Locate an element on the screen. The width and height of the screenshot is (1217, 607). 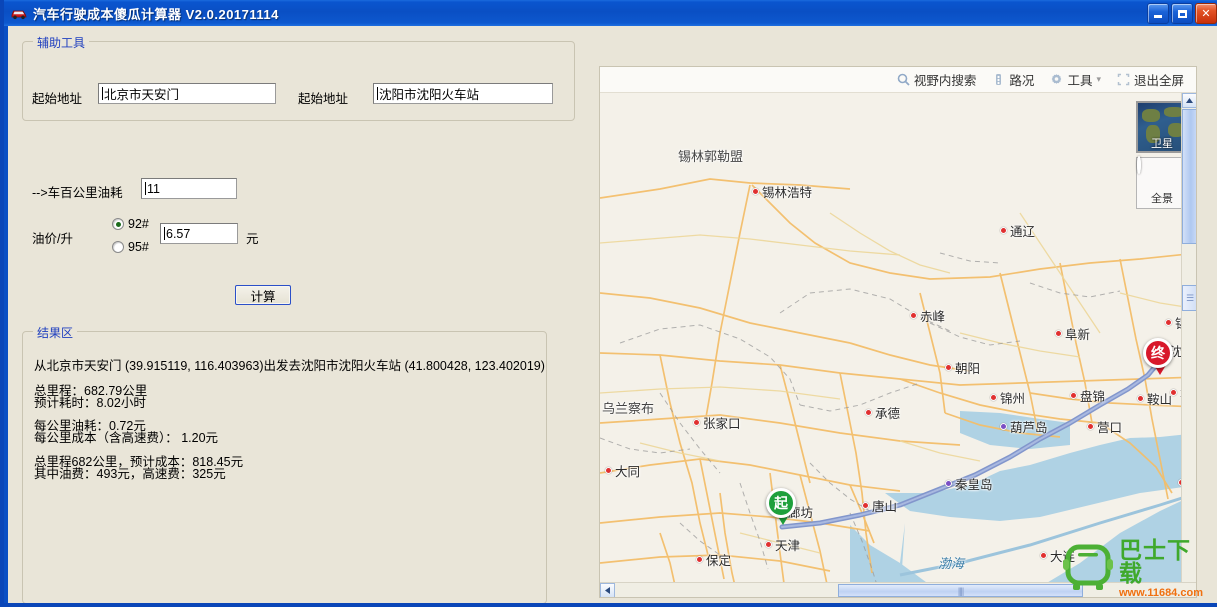
map-city-label: 锡林浩特 is located at coordinates (782, 191).